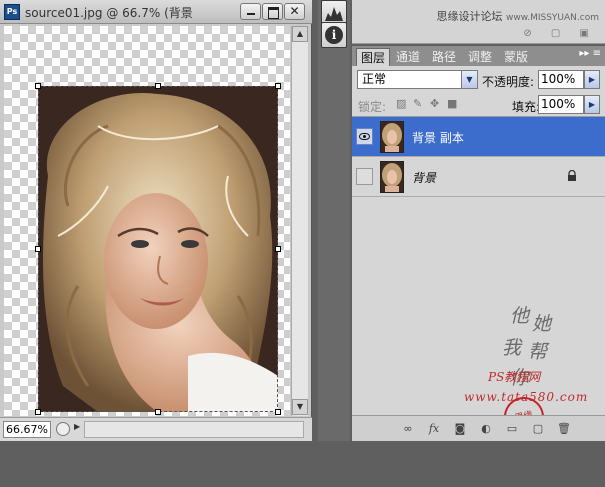  Describe the element at coordinates (469, 79) in the screenshot. I see `chevron-down-icon: ▼` at that location.